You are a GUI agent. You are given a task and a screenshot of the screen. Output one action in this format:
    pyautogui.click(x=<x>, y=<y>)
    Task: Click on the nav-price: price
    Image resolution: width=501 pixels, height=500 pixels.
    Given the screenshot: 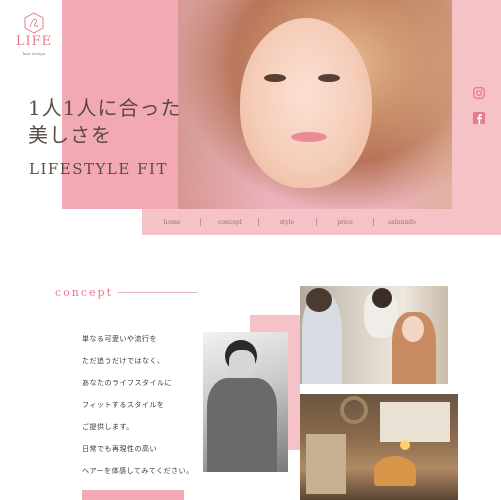 What is the action you would take?
    pyautogui.click(x=345, y=222)
    